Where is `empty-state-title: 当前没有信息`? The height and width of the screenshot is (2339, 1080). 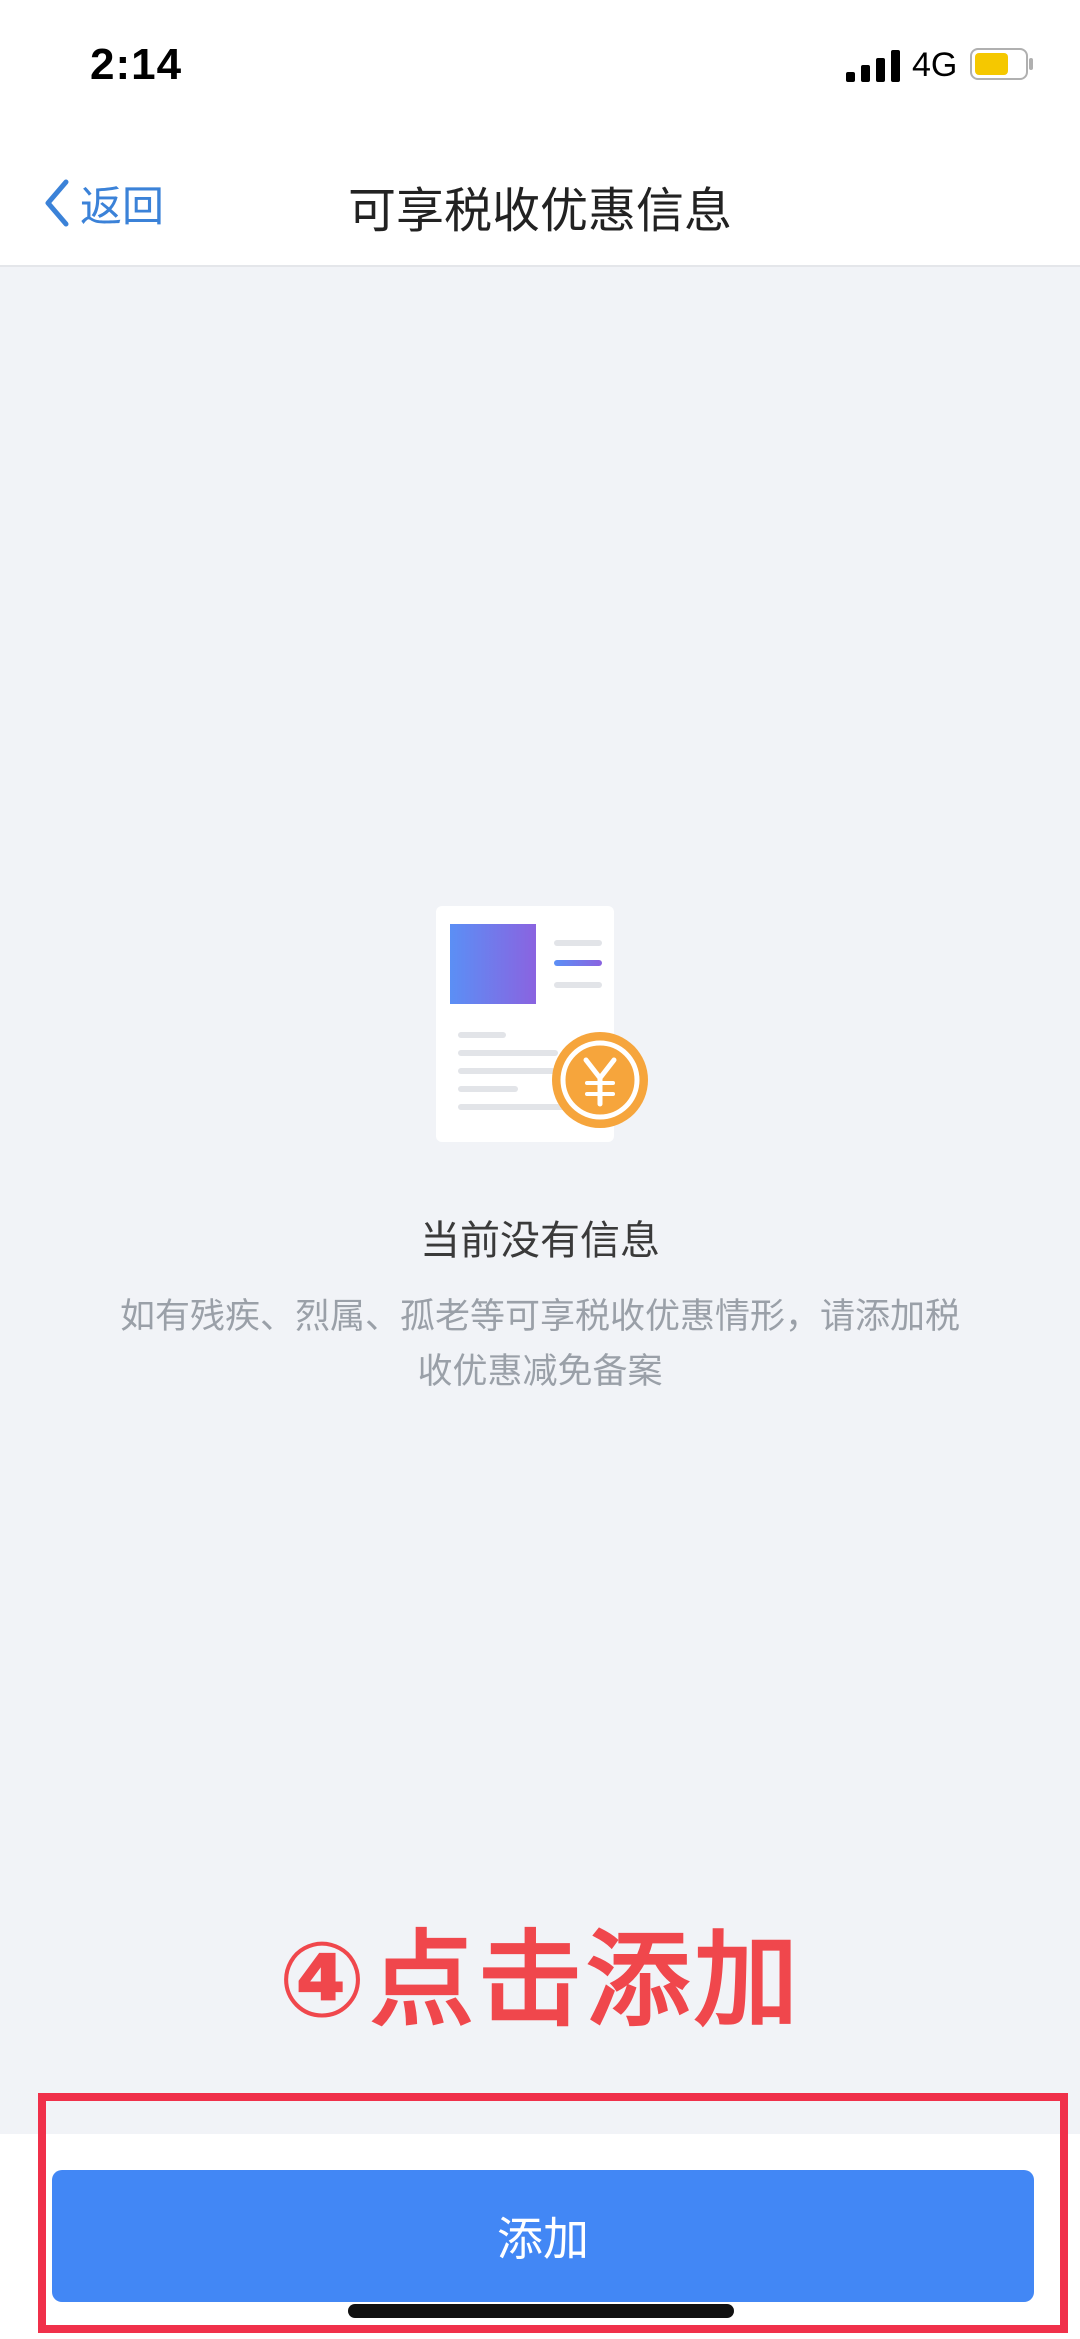 empty-state-title: 当前没有信息 is located at coordinates (540, 1241).